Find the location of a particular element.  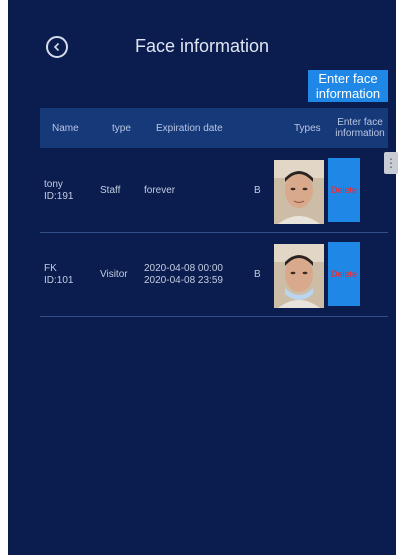

column-header-enter-face: Enter face information is located at coordinates (360, 128).